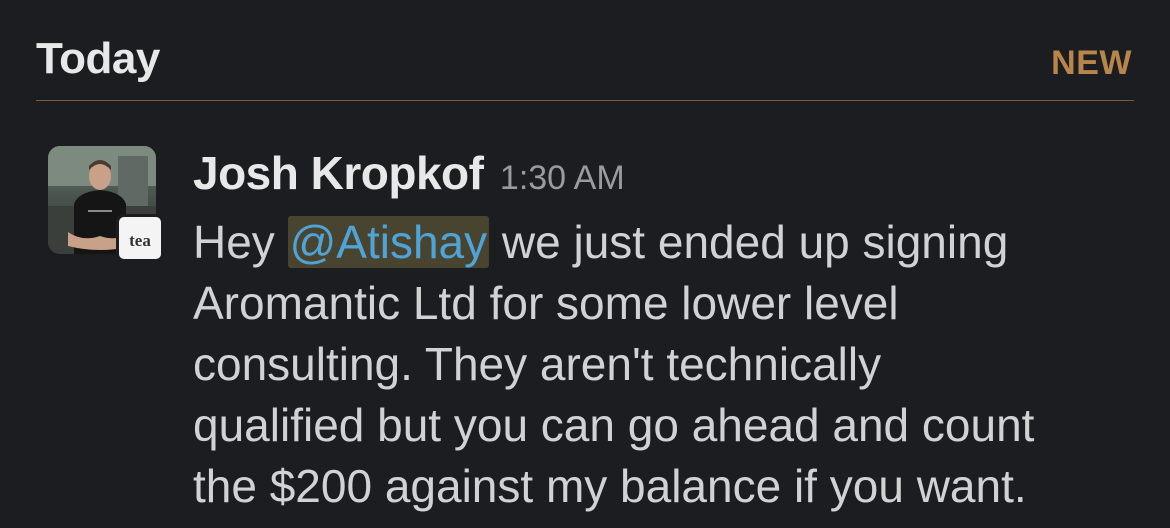 The height and width of the screenshot is (528, 1170). I want to click on app-badge-label: tea, so click(140, 240).